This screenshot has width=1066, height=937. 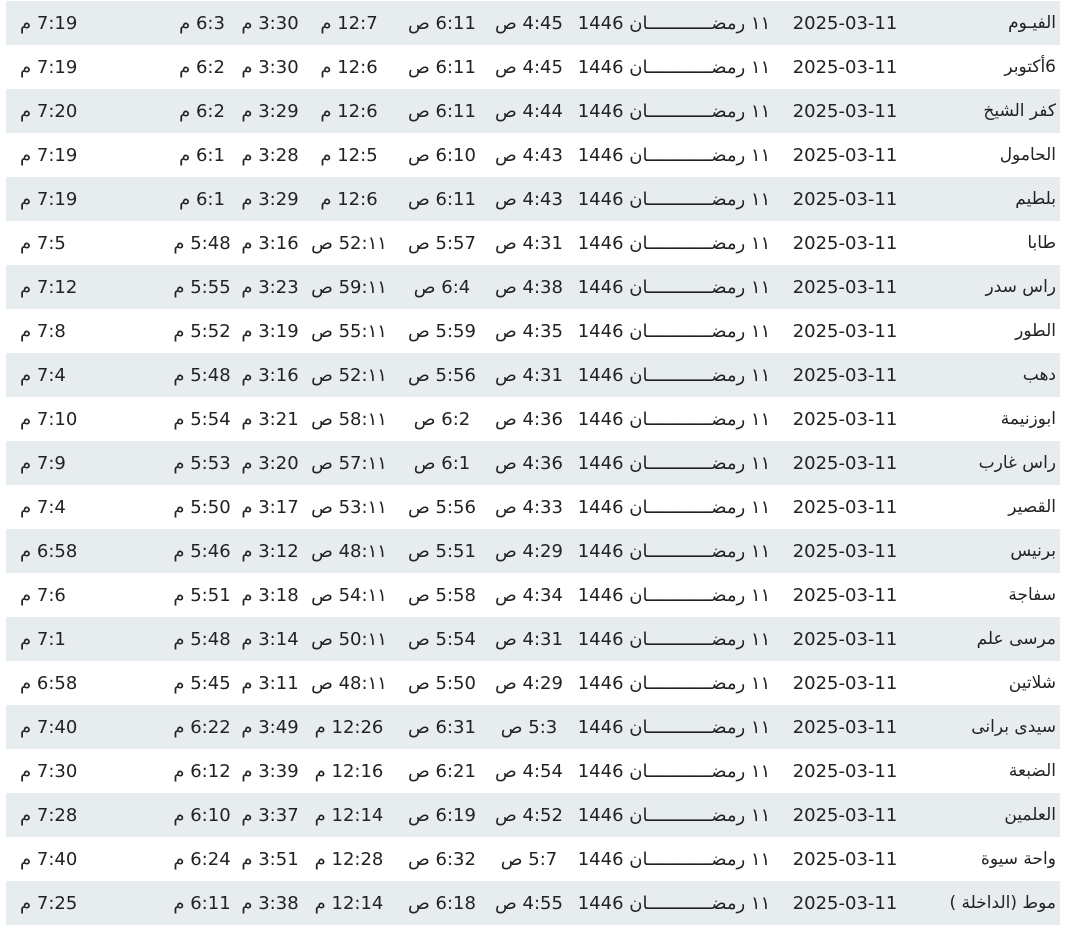 What do you see at coordinates (270, 727) in the screenshot?
I see `asr-time-cell: 3:49 م` at bounding box center [270, 727].